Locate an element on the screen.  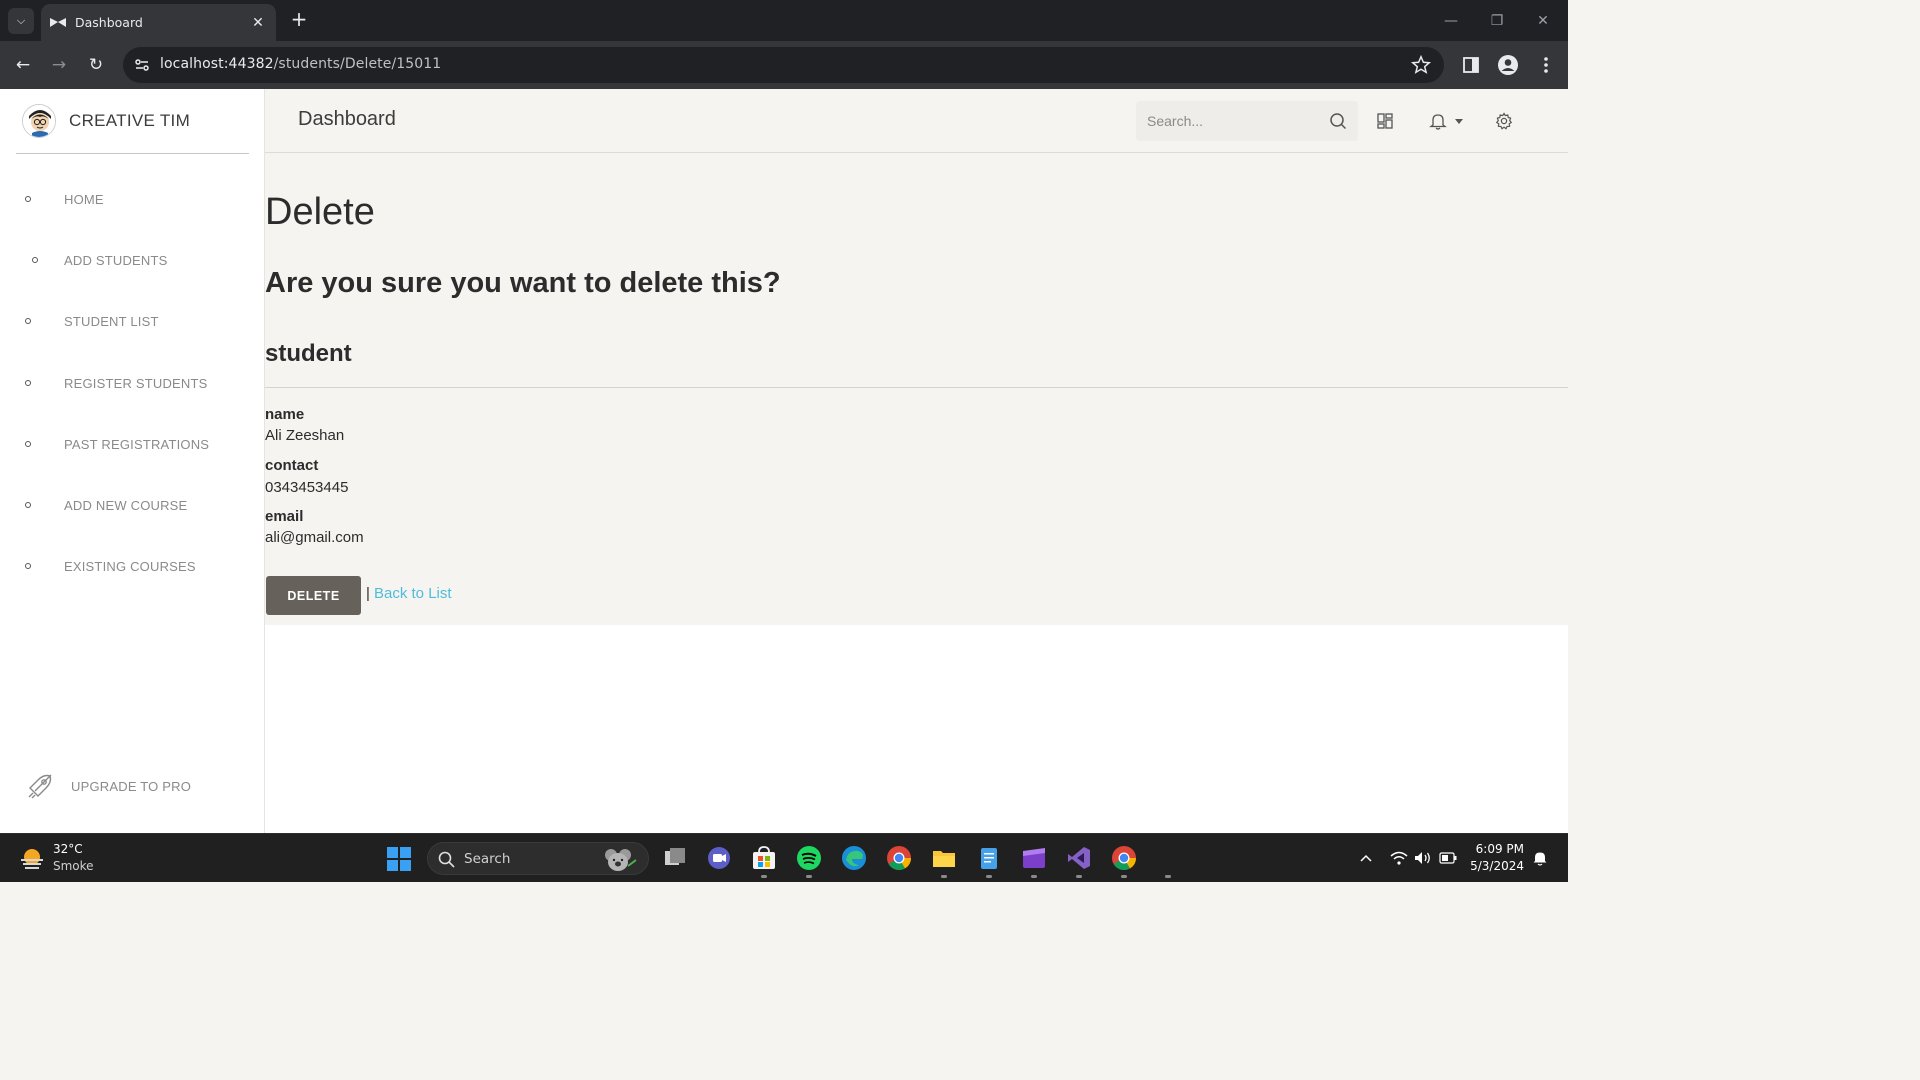
upgrade-to-pro-link: UPGRADE TO PRO is located at coordinates (136, 786).